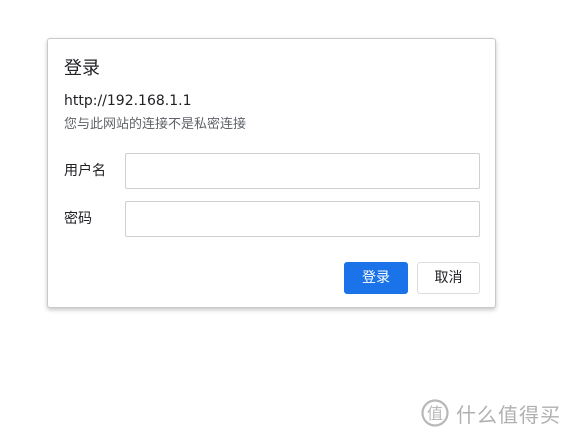 The width and height of the screenshot is (585, 443). Describe the element at coordinates (155, 124) in the screenshot. I see `connection-warning: 您与此网站的连接不是私密连接` at that location.